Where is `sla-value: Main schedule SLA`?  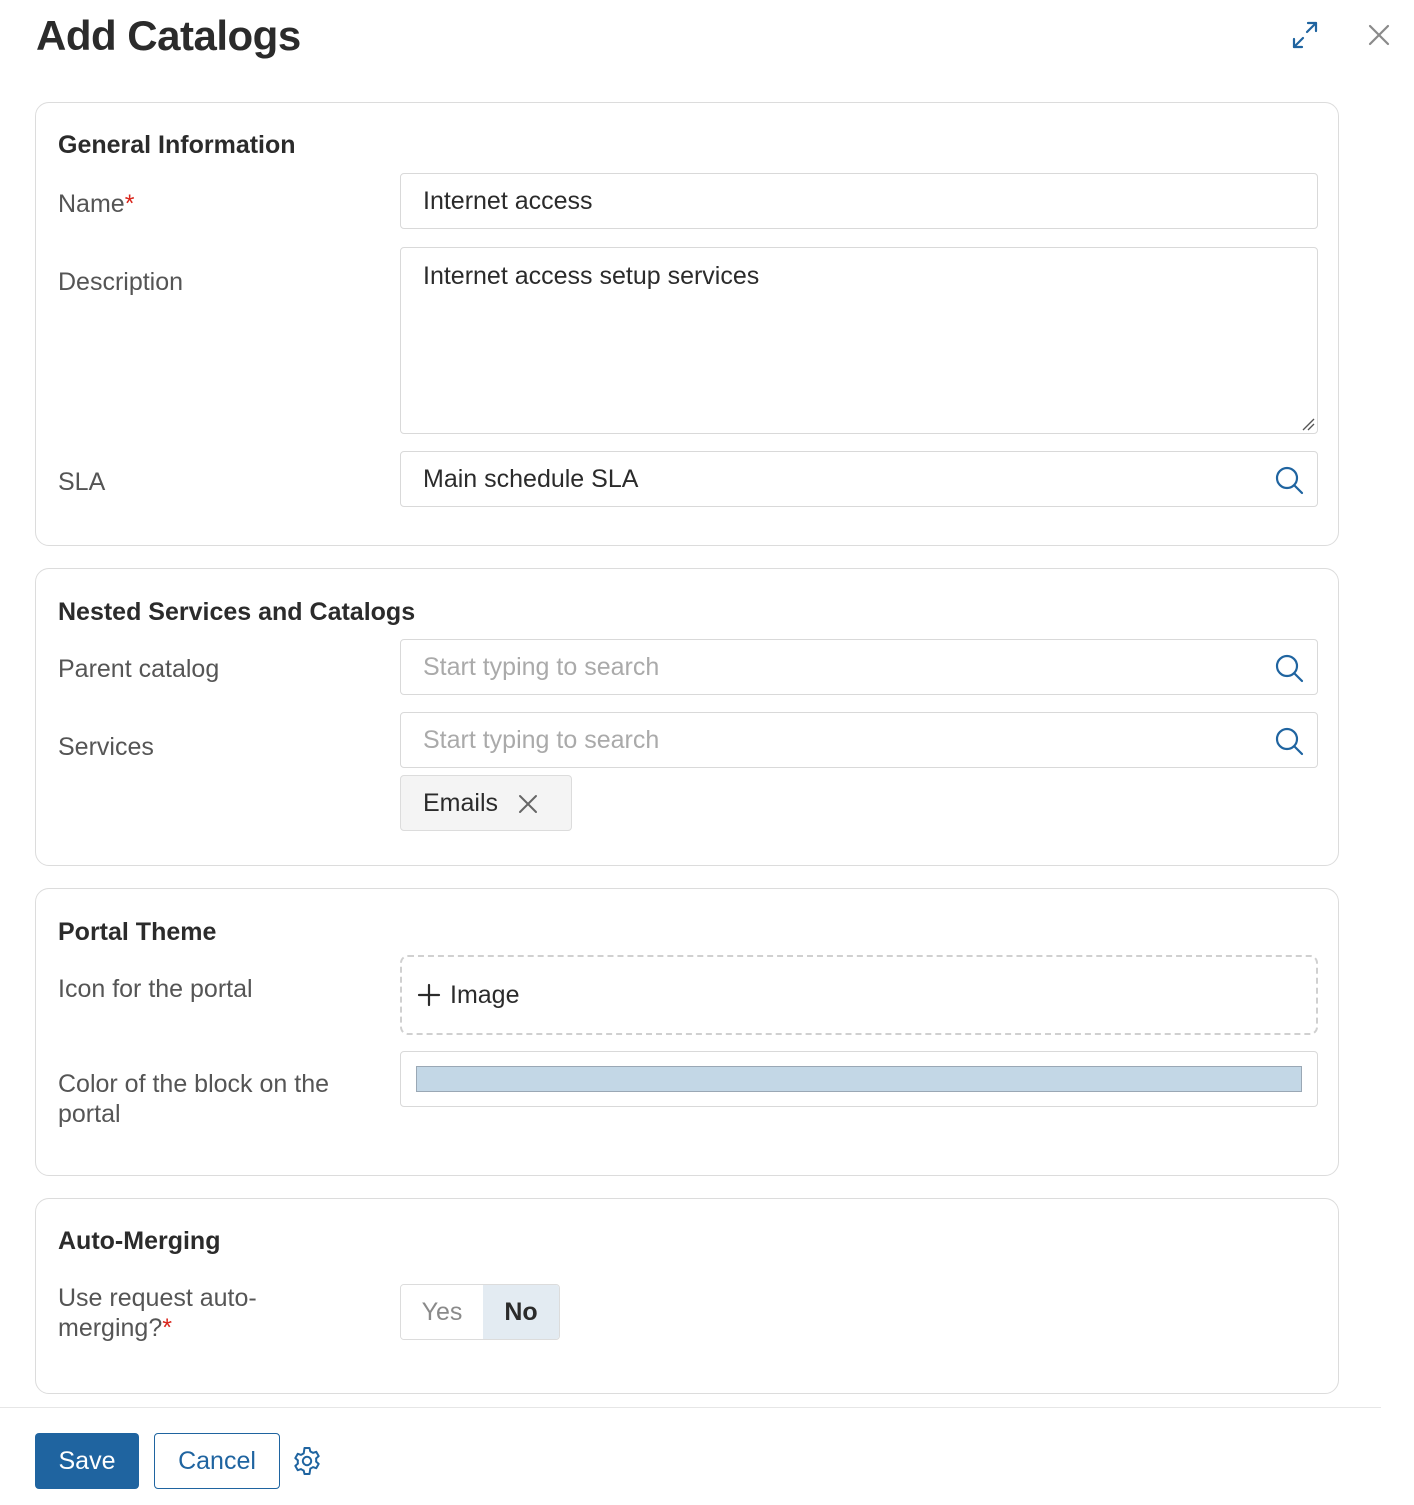
sla-value: Main schedule SLA is located at coordinates (531, 478).